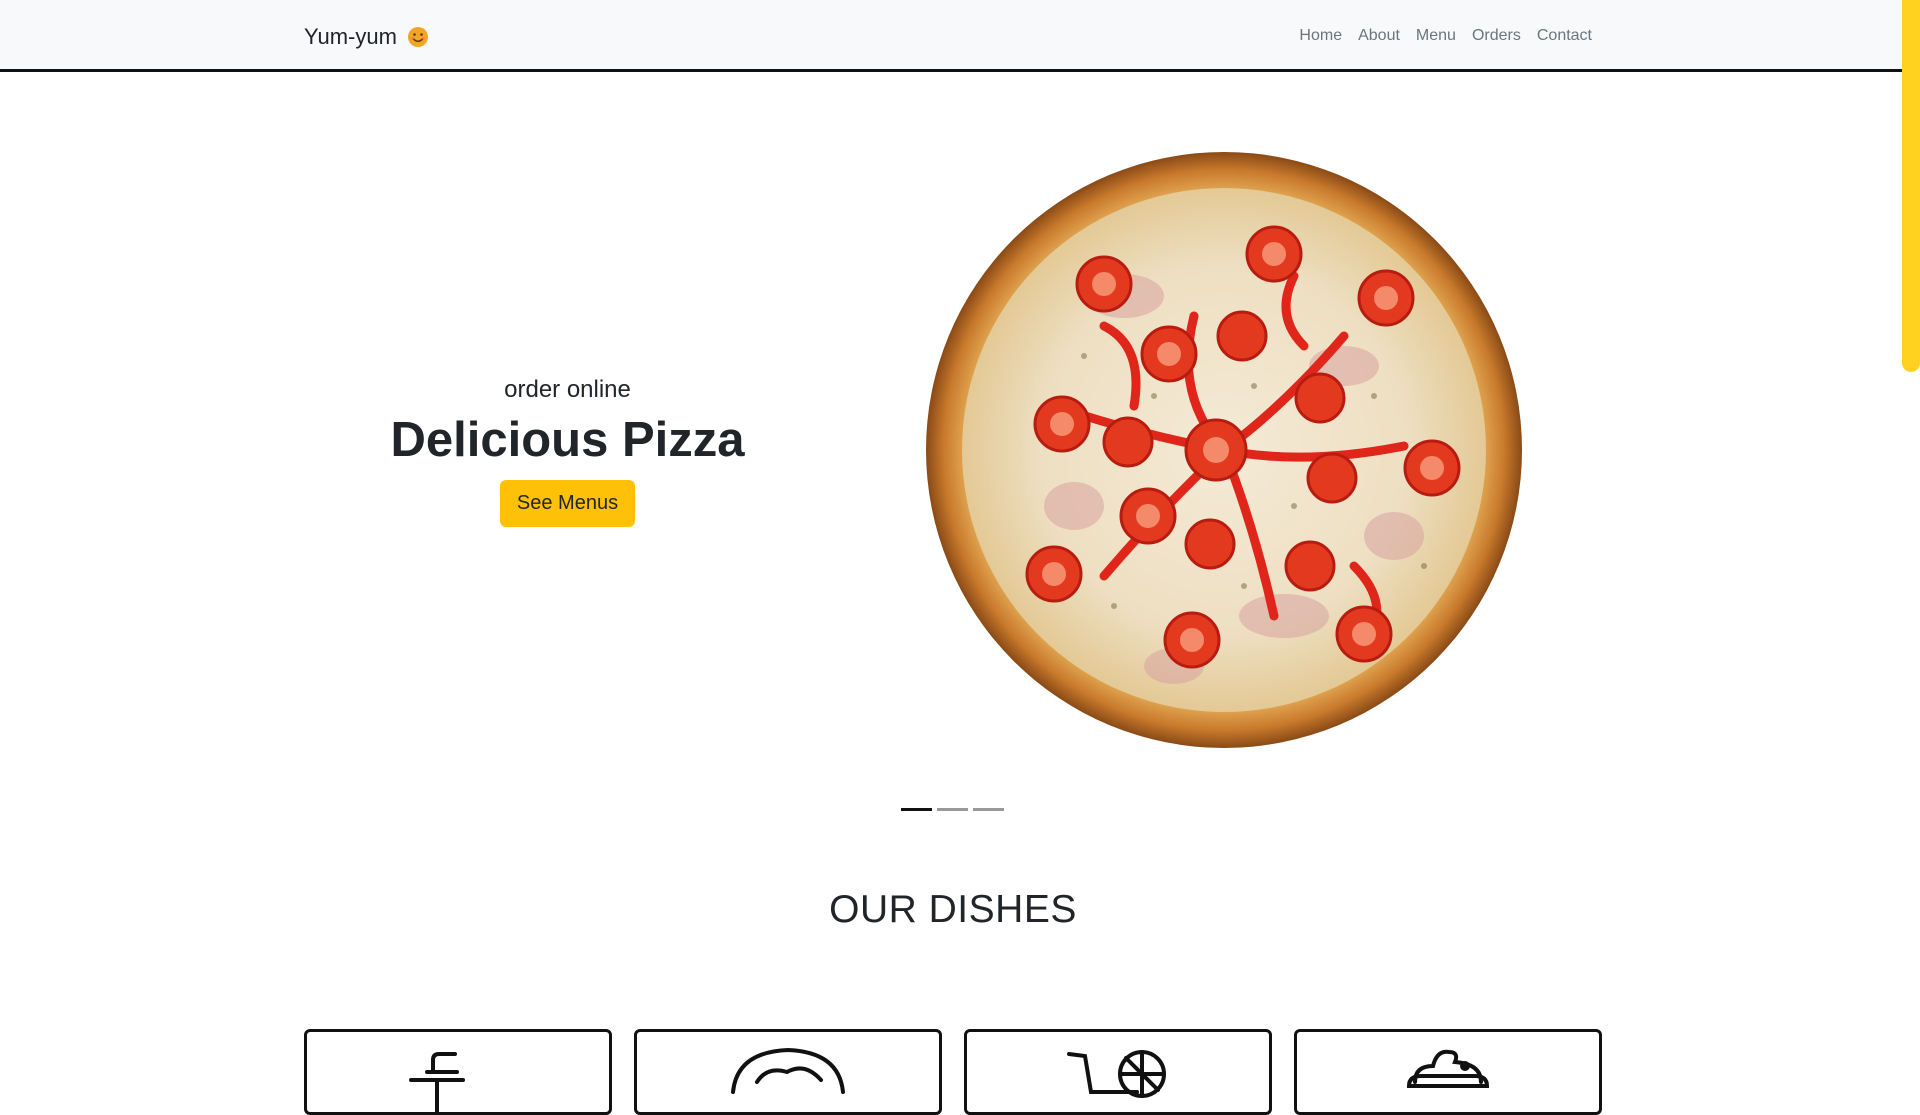  What do you see at coordinates (1320, 36) in the screenshot?
I see `nav-link-home: Home` at bounding box center [1320, 36].